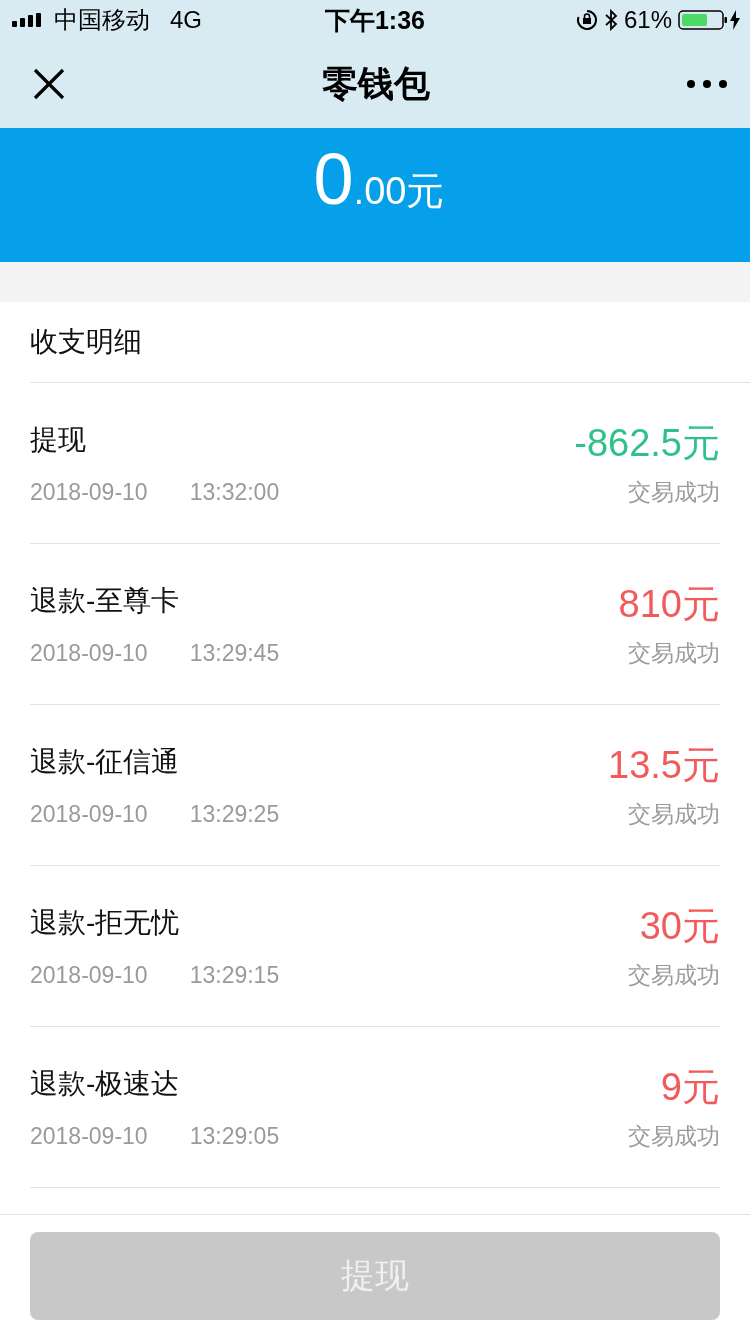 The width and height of the screenshot is (750, 1334). What do you see at coordinates (707, 84) in the screenshot?
I see `more-button` at bounding box center [707, 84].